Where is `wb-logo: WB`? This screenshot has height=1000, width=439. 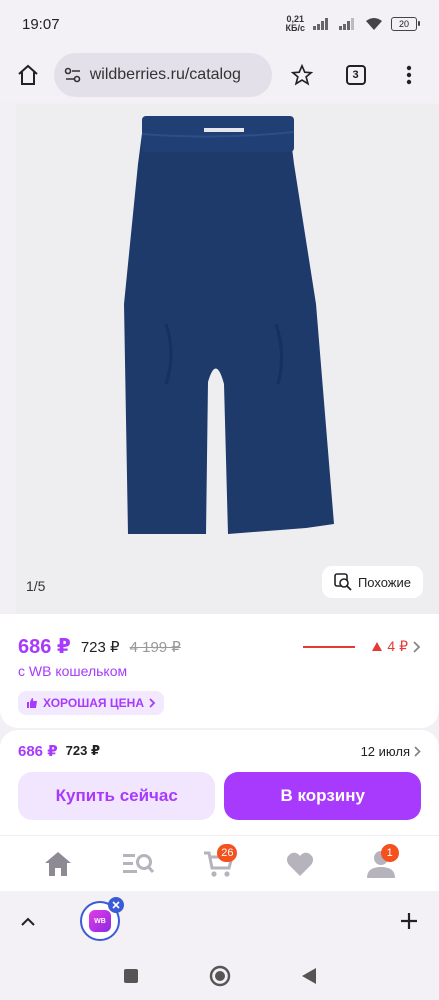
wb-logo: WB is located at coordinates (100, 921).